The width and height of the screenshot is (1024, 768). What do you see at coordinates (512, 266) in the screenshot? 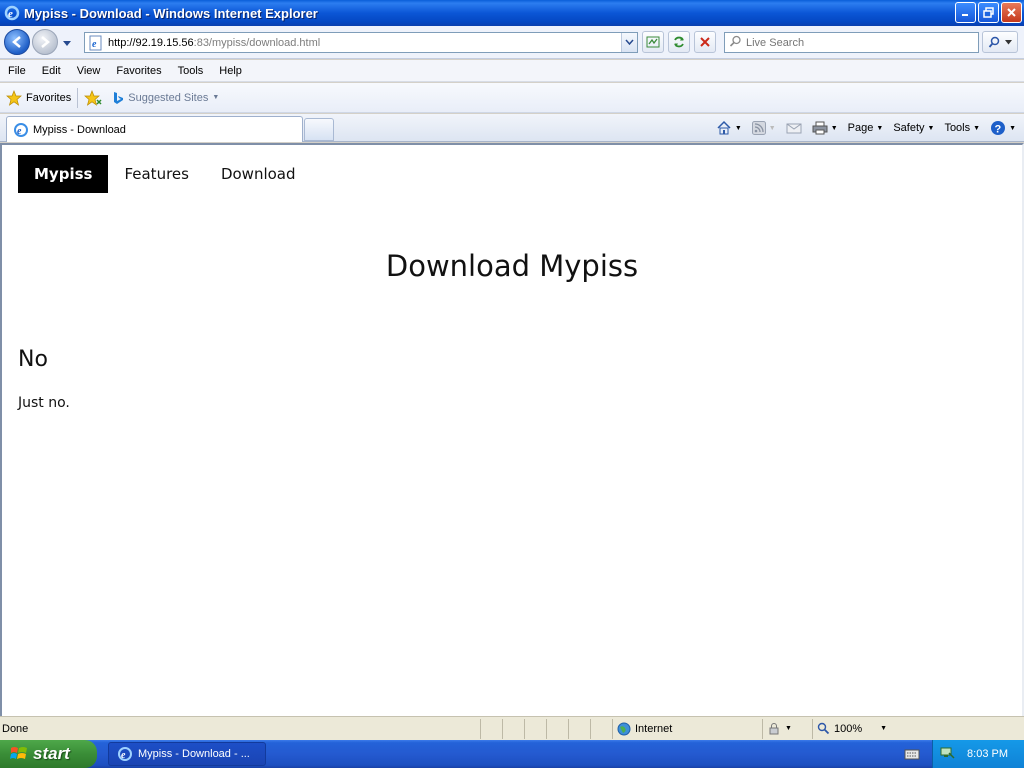
I see `page-title: Download Mypiss` at bounding box center [512, 266].